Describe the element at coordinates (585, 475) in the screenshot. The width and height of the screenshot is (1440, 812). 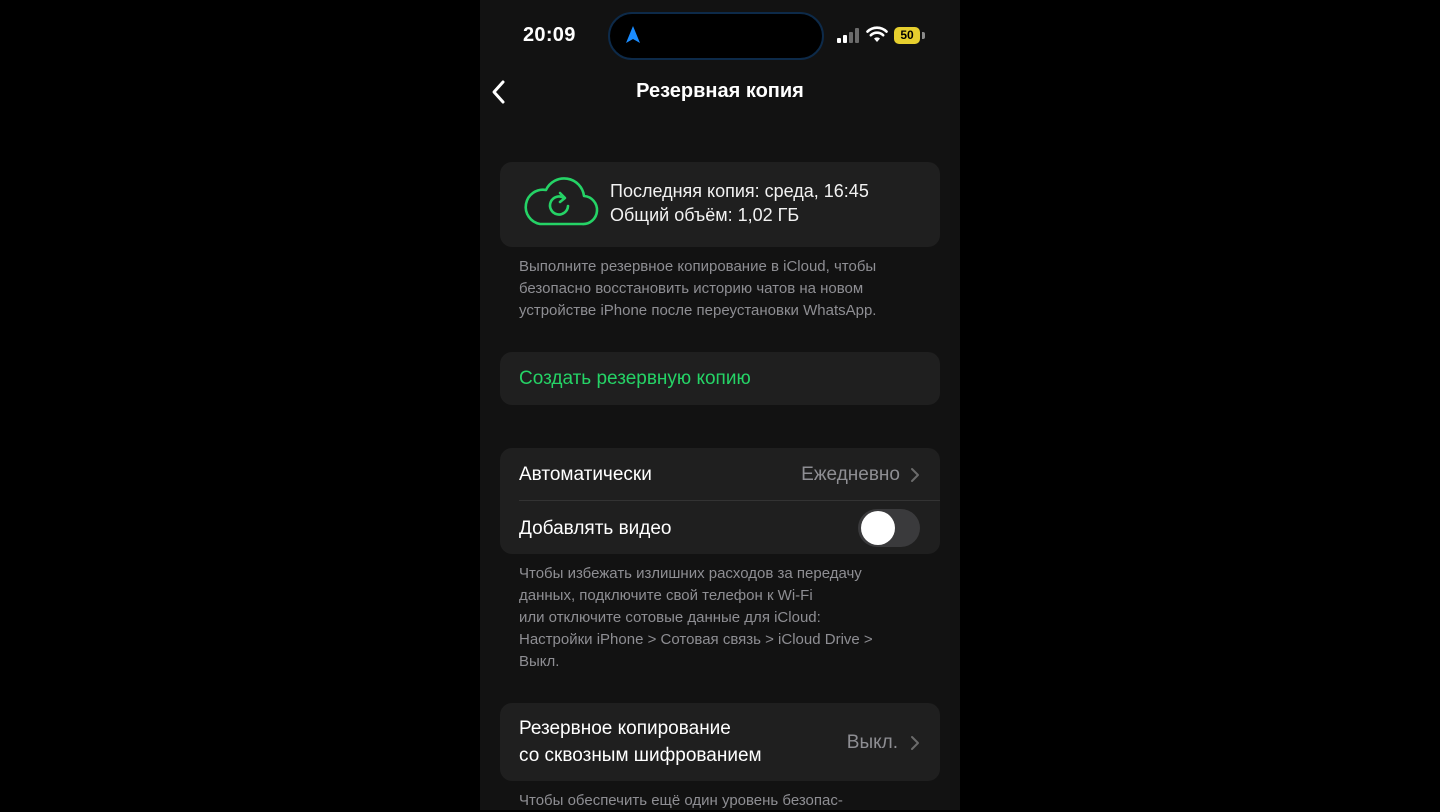
I see `auto-backup-label: Автоматически` at that location.